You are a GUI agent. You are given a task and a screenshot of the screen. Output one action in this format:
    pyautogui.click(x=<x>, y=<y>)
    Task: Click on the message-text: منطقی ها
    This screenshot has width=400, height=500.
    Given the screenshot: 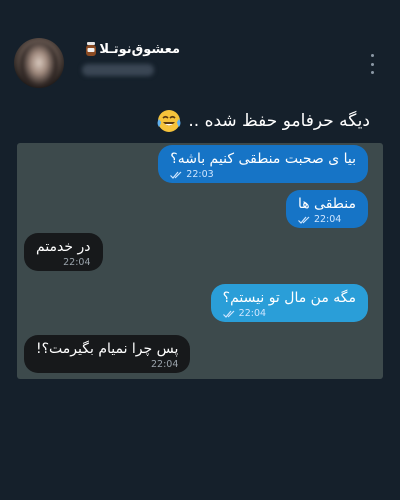 What is the action you would take?
    pyautogui.click(x=326, y=204)
    